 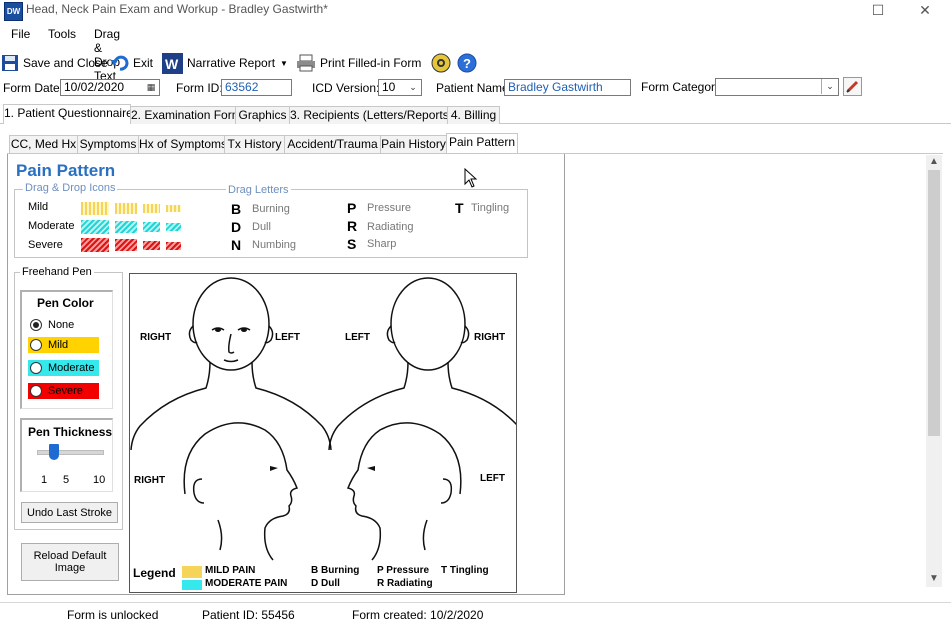 I want to click on narrative-report-button: W Narrative Report ▼, so click(x=225, y=63).